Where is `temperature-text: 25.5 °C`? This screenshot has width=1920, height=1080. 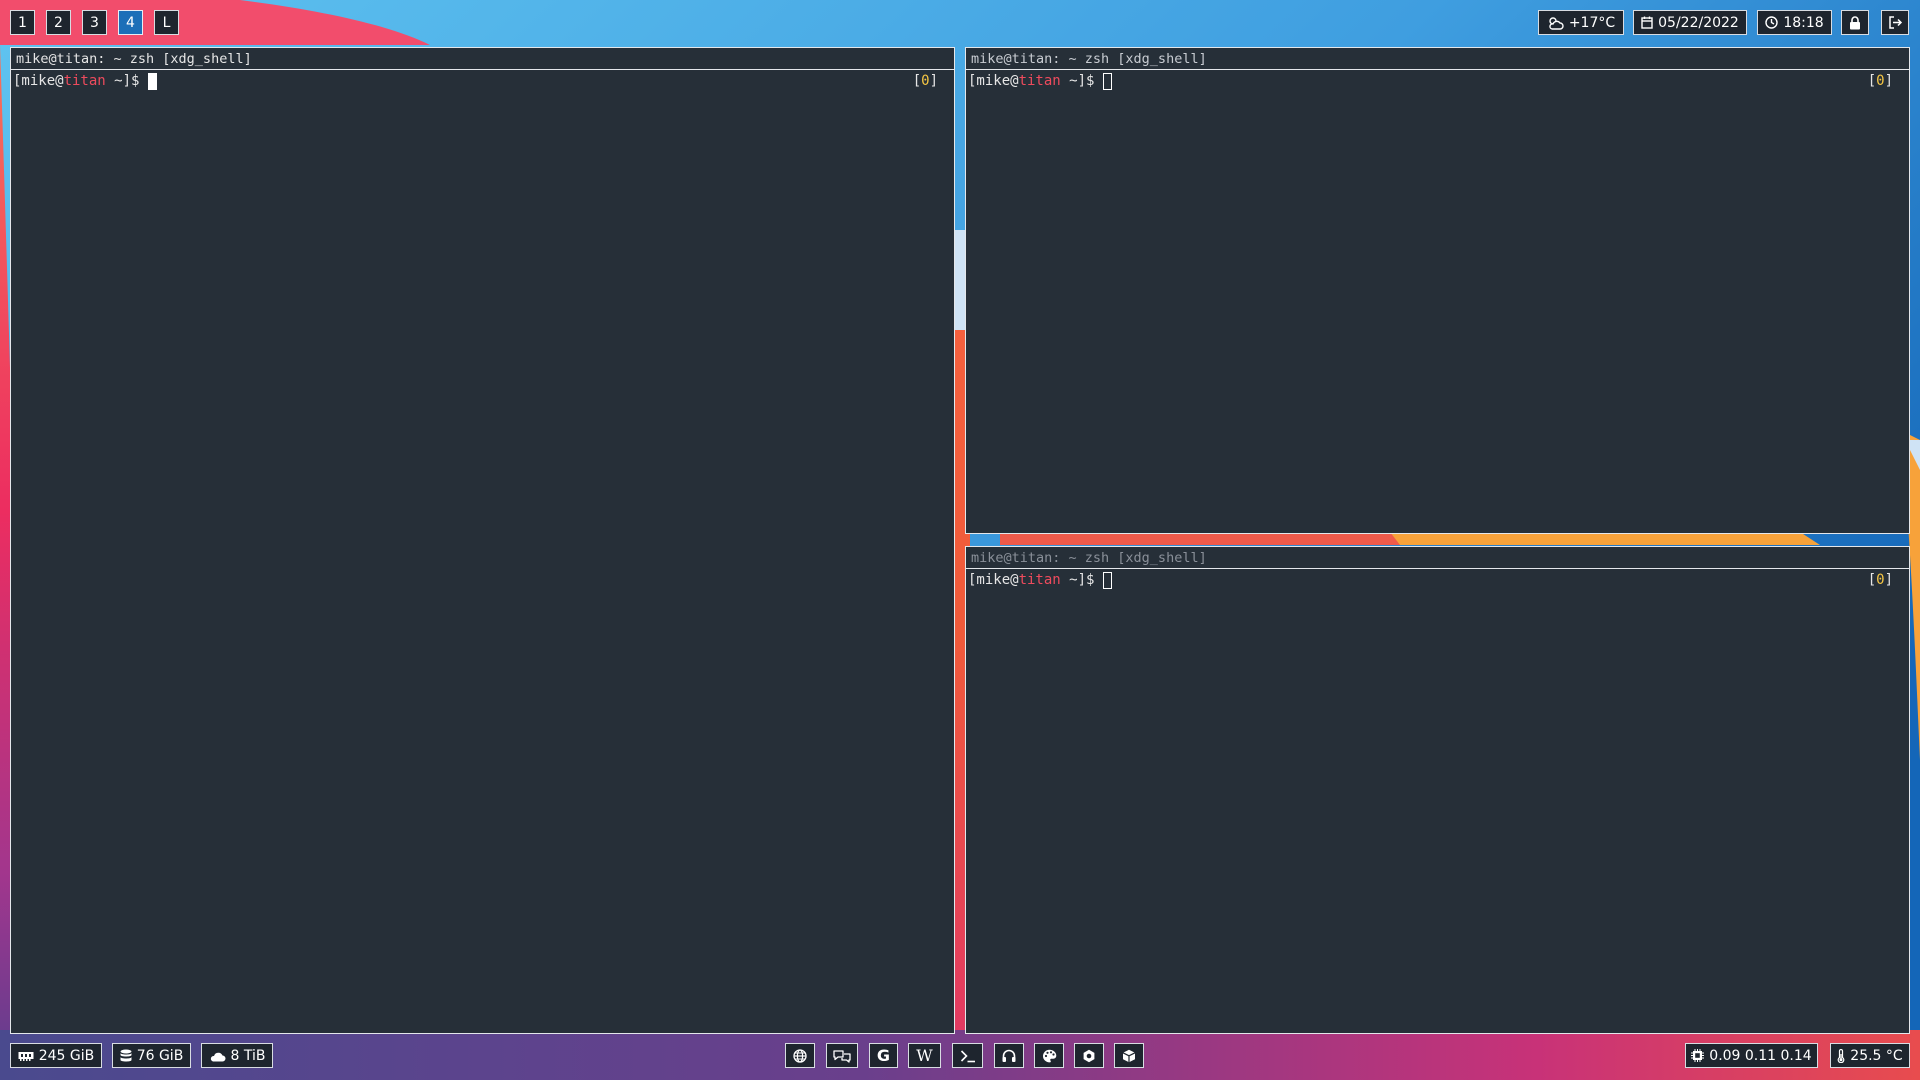
temperature-text: 25.5 °C is located at coordinates (1876, 1055).